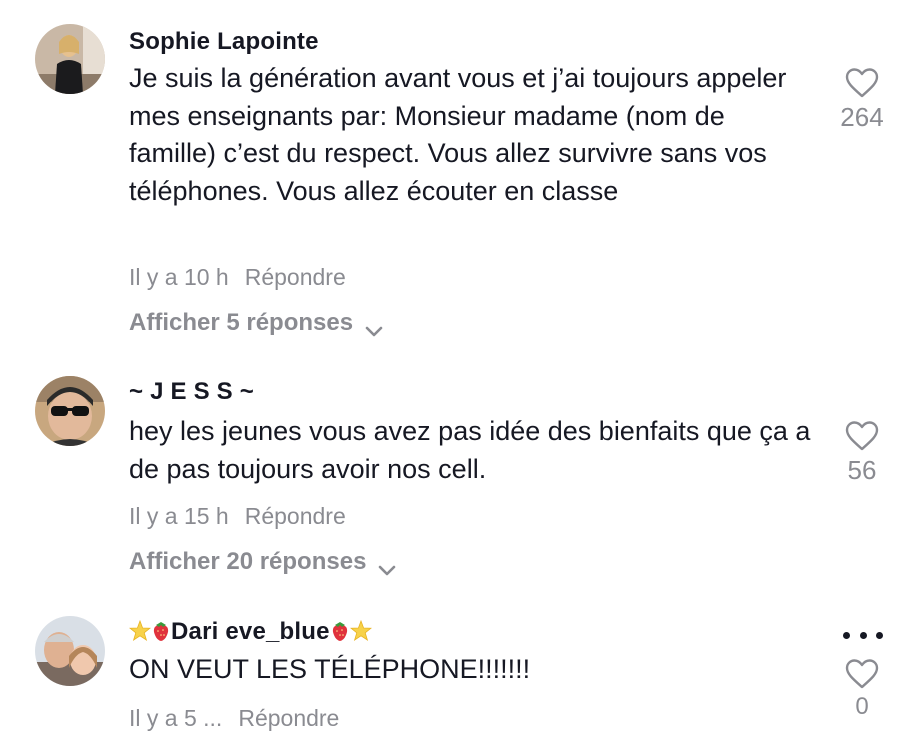  I want to click on view-replies-label: Afficher 20 réponses, so click(248, 561).